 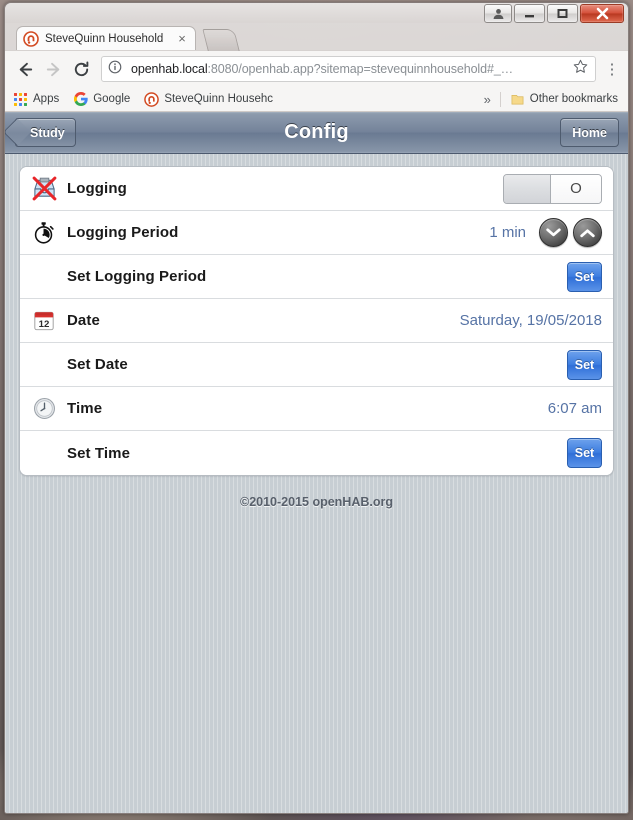 I want to click on folder-icon, so click(x=517, y=99).